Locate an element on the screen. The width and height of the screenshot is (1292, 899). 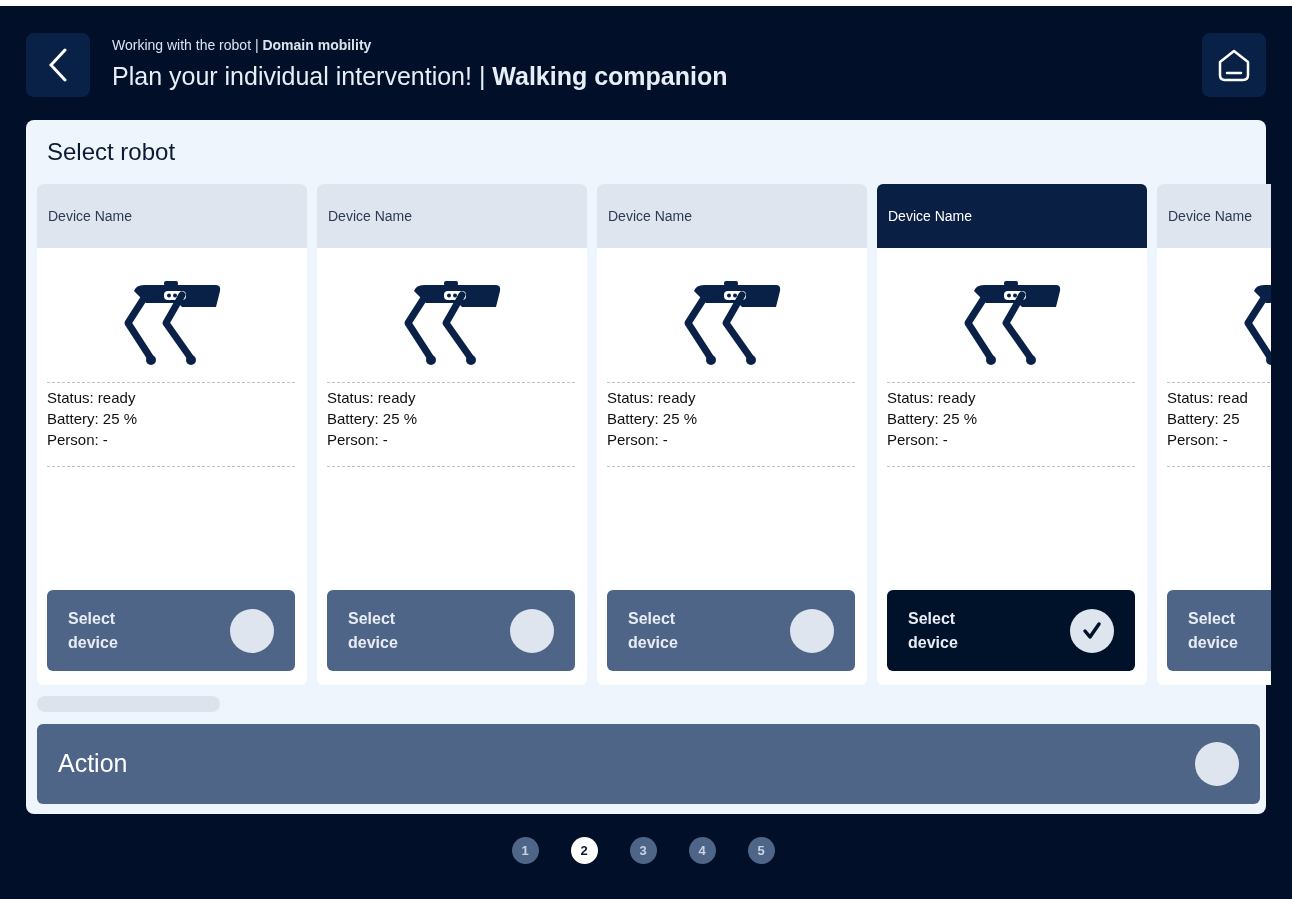
back-icon is located at coordinates (58, 65).